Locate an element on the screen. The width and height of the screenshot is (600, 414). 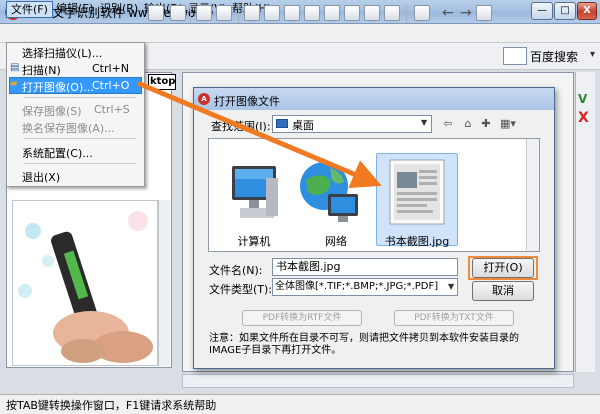
annotation-arrow is located at coordinates (259, 135).